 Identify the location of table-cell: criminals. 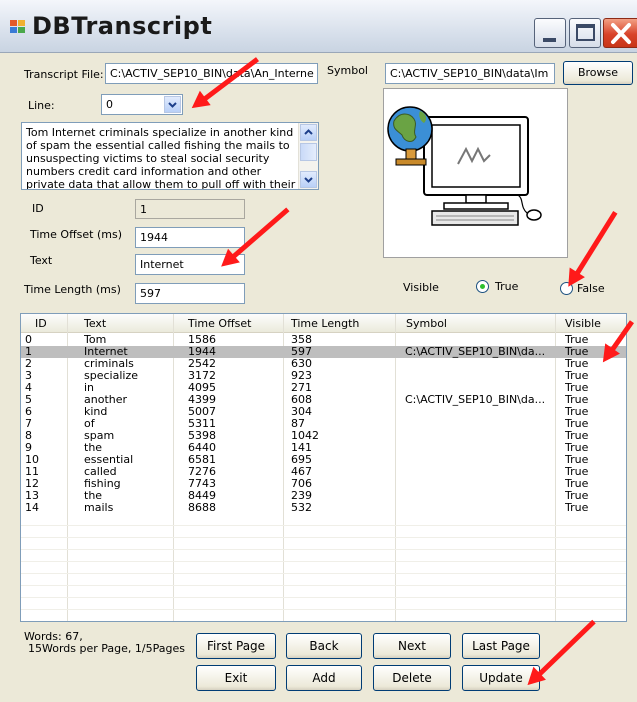
(109, 364).